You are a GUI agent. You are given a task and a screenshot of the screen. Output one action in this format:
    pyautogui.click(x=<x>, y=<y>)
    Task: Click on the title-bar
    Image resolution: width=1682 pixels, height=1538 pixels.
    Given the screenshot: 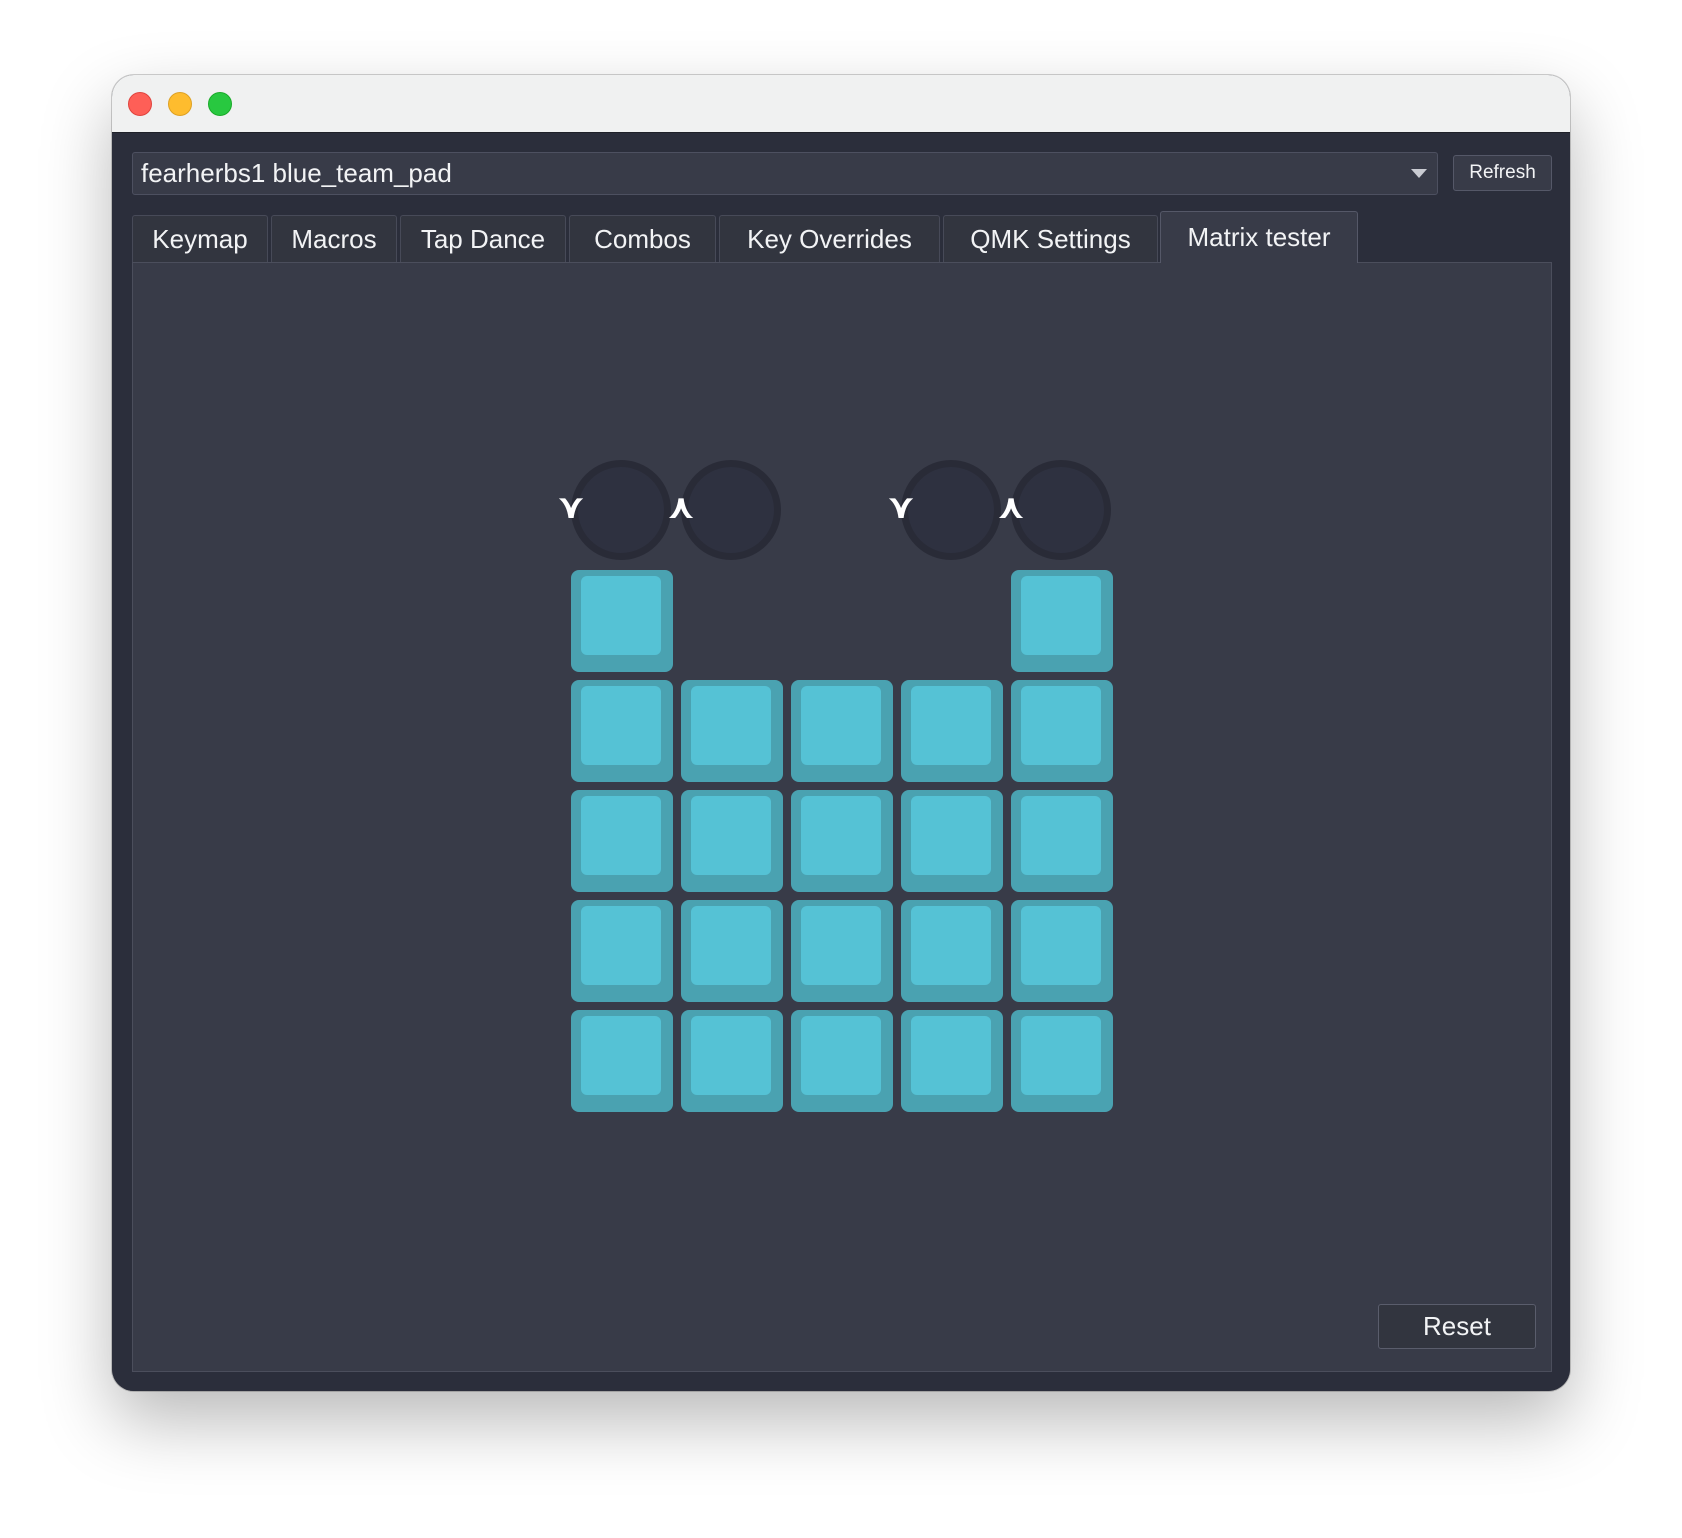 What is the action you would take?
    pyautogui.click(x=841, y=104)
    